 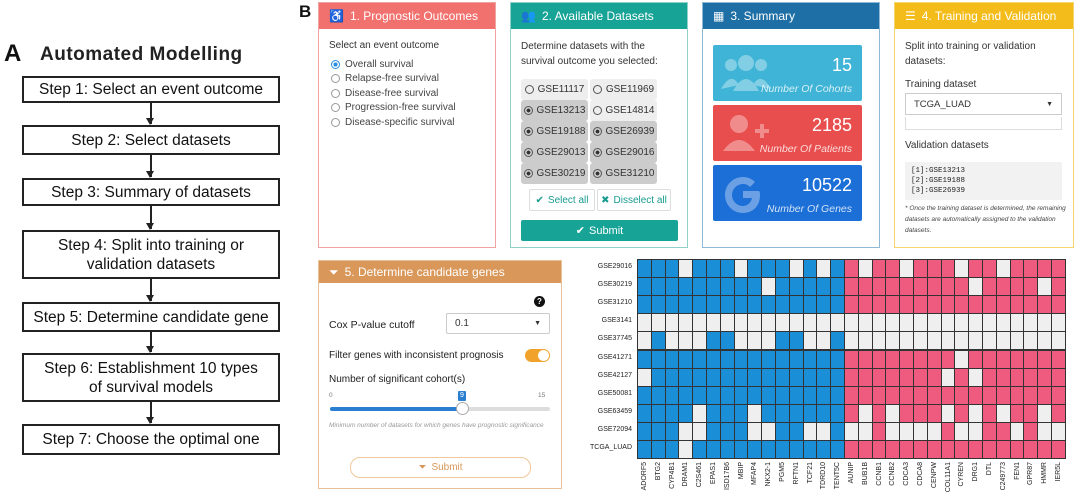 I want to click on panel-a-letter: A, so click(x=13, y=53).